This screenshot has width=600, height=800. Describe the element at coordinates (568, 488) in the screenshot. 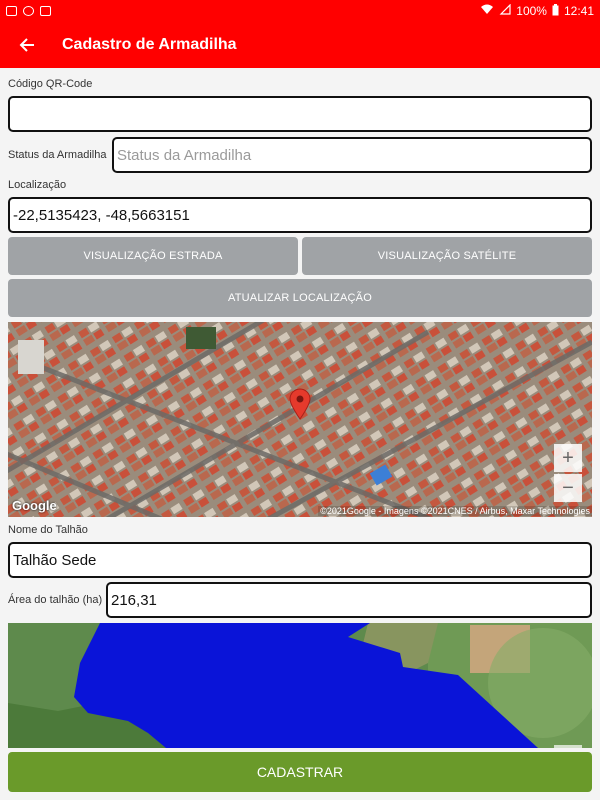

I see `zoom-out-button: −` at that location.